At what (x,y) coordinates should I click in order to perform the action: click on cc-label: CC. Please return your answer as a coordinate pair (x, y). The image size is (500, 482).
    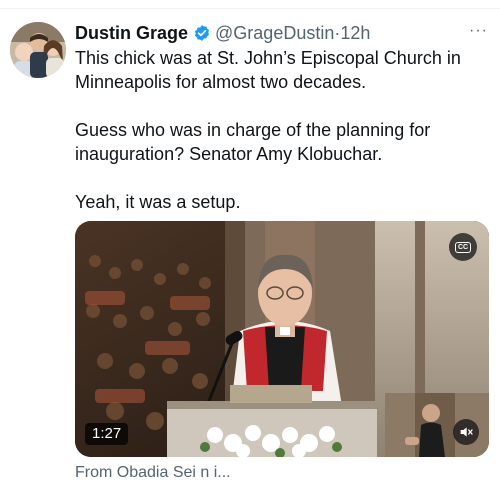
    Looking at the image, I should click on (463, 247).